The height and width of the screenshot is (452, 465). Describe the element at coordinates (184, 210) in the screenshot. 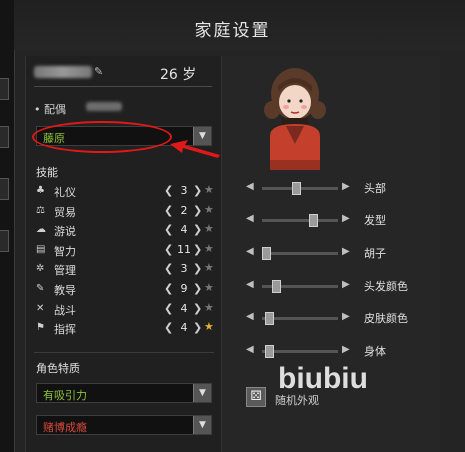

I see `skill-value: 2` at that location.